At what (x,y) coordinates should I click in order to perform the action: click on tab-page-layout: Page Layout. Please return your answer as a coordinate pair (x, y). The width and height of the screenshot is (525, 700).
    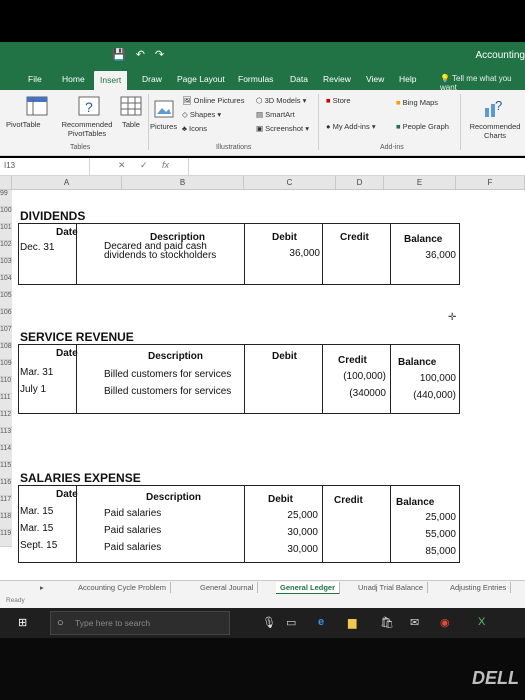
    Looking at the image, I should click on (201, 79).